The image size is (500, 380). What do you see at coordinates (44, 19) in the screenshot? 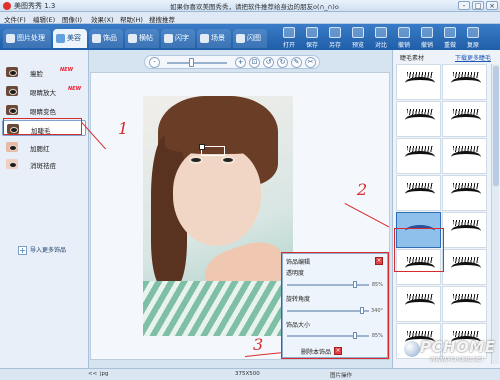
I see `menu-edit: 编辑(E)` at bounding box center [44, 19].